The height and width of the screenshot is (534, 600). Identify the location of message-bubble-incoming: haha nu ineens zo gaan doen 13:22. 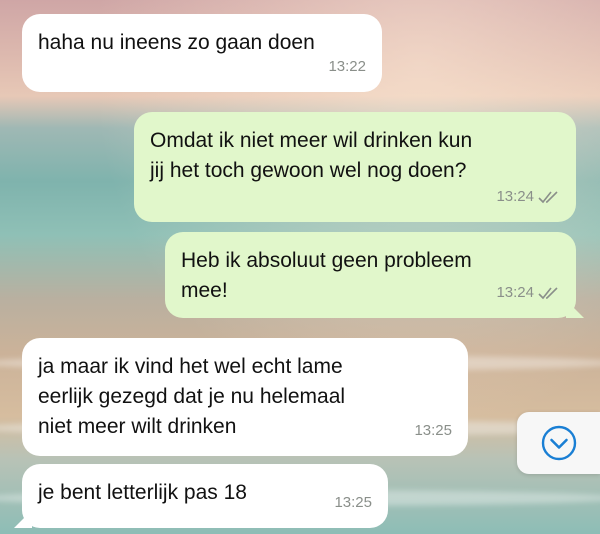
(202, 53).